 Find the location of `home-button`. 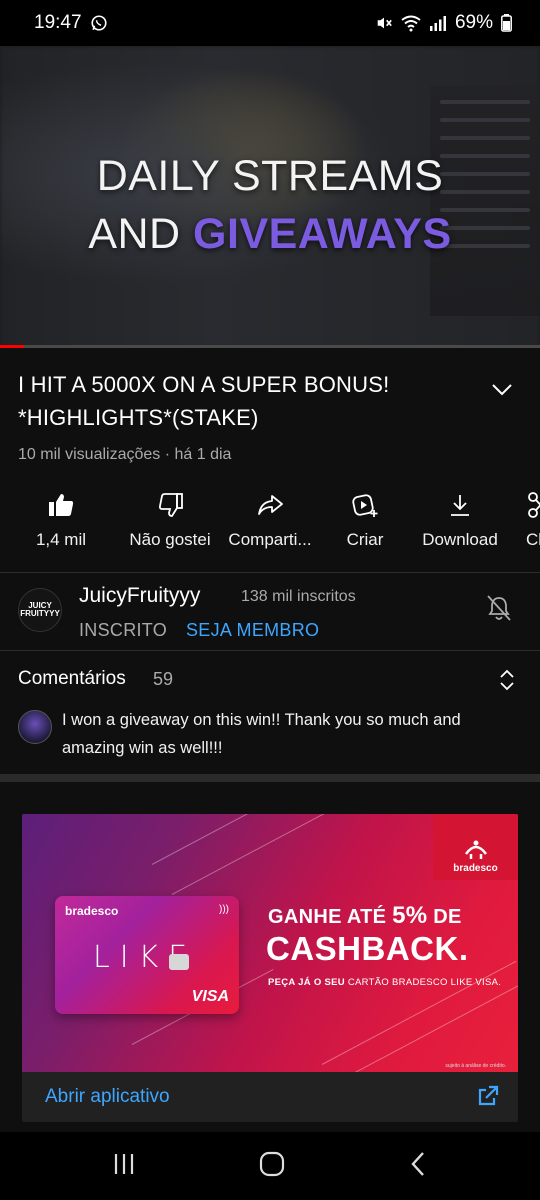

home-button is located at coordinates (272, 1166).